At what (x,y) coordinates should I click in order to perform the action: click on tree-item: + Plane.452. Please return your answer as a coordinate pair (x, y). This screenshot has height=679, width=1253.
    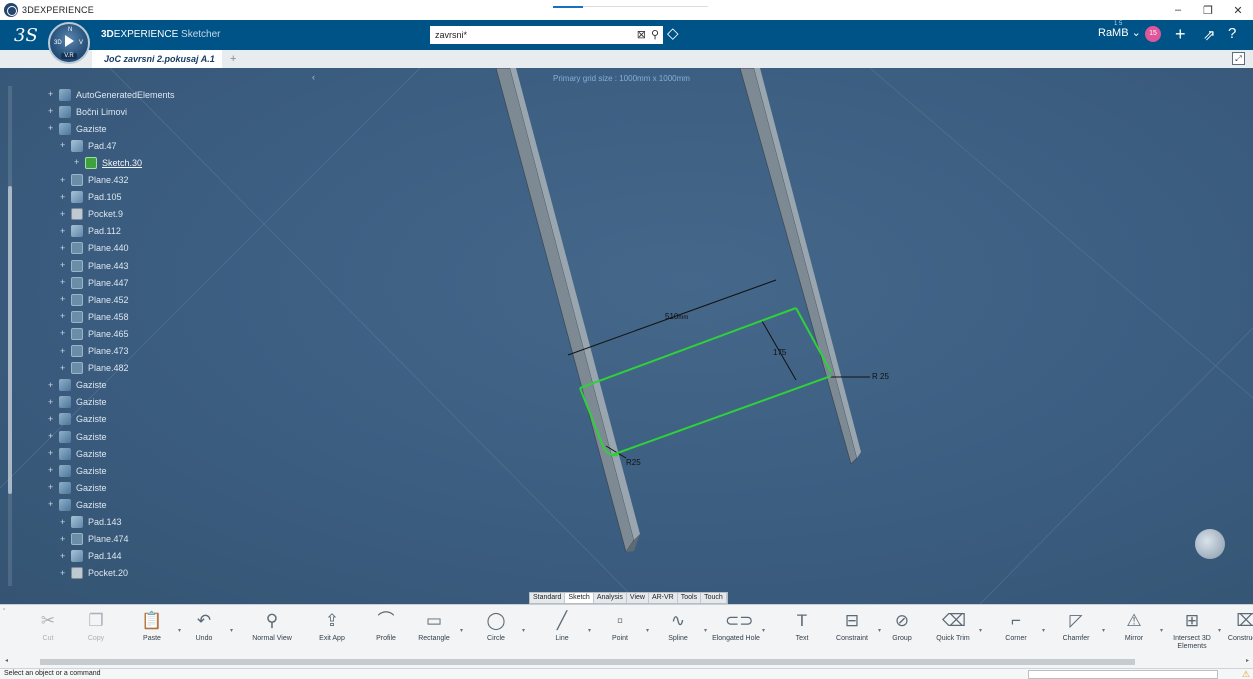
    Looking at the image, I should click on (94, 299).